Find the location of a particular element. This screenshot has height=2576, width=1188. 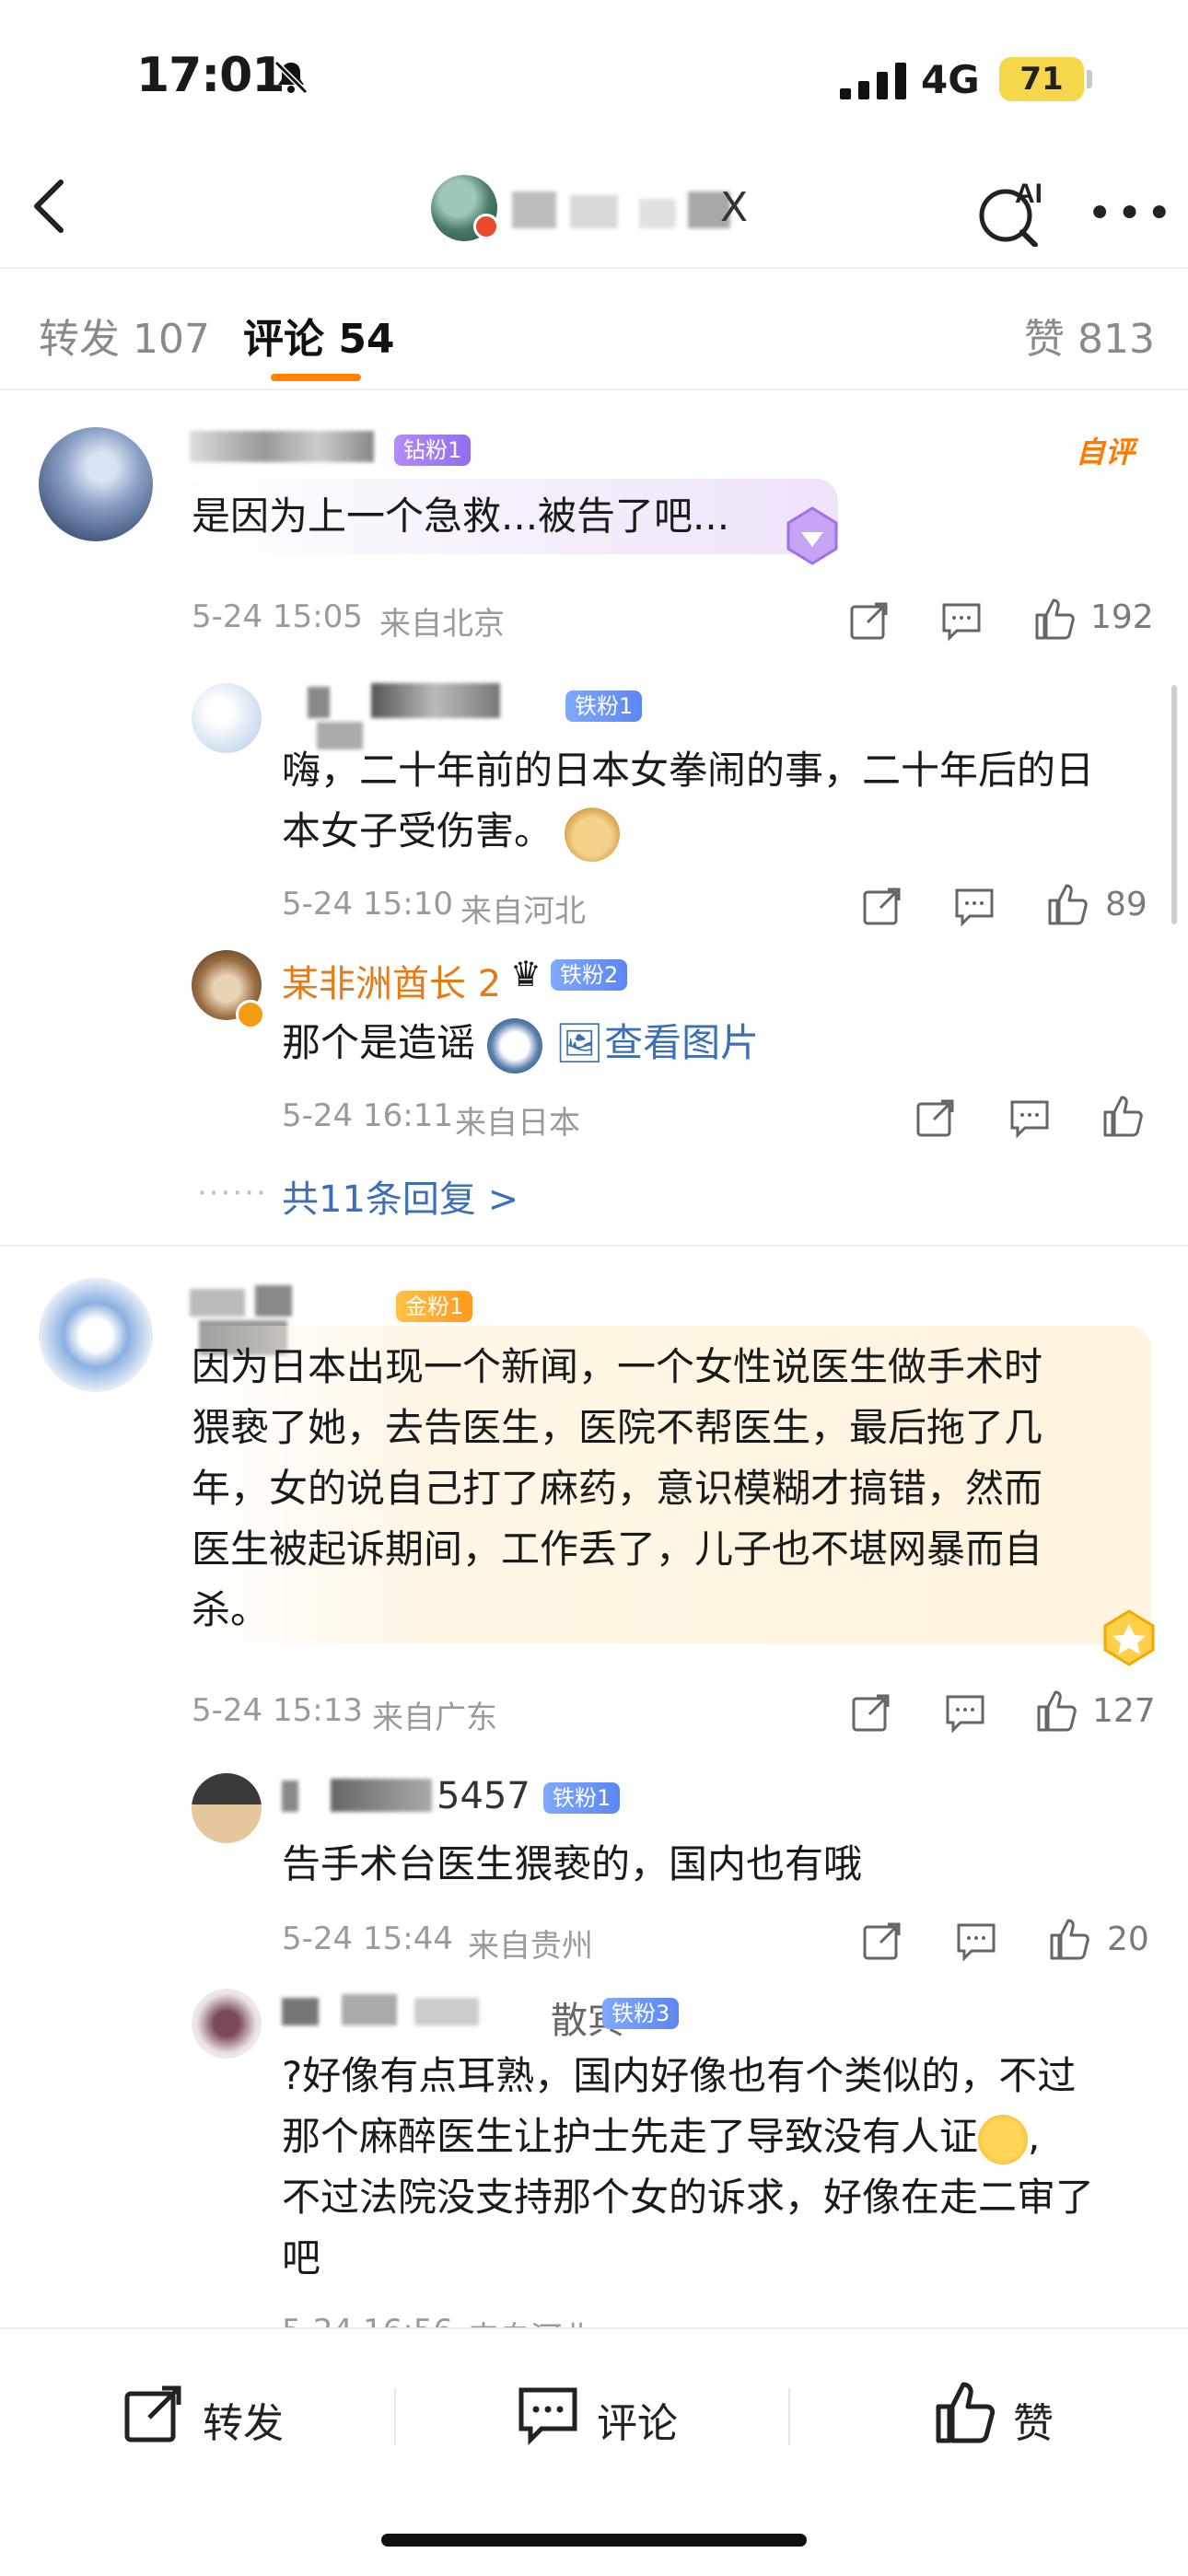

self-comment-tag: 自评 is located at coordinates (1106, 452).